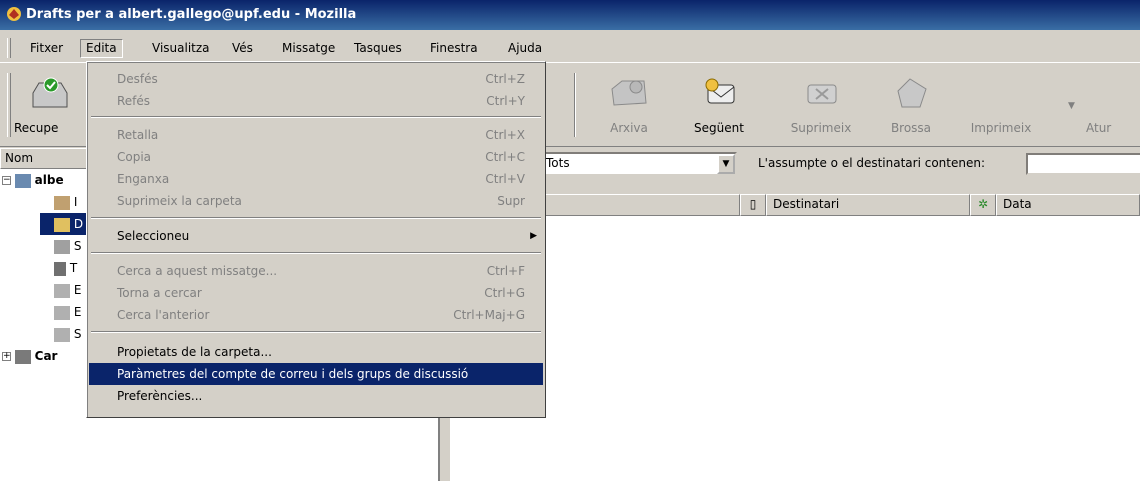  I want to click on tree-local-folders: + Car, so click(29, 356).